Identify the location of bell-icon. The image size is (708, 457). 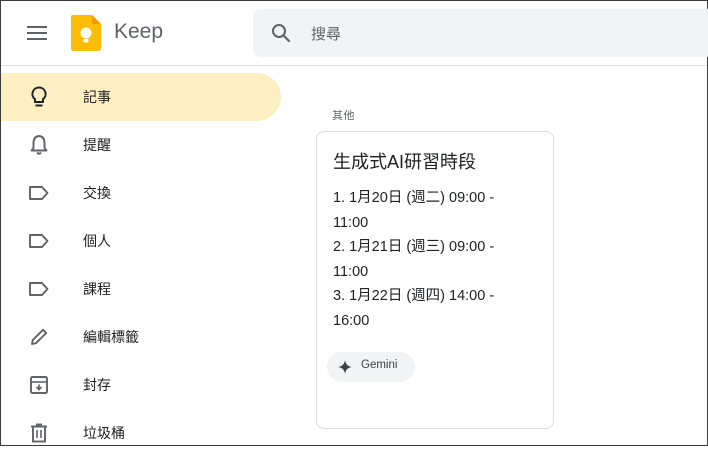
(39, 145).